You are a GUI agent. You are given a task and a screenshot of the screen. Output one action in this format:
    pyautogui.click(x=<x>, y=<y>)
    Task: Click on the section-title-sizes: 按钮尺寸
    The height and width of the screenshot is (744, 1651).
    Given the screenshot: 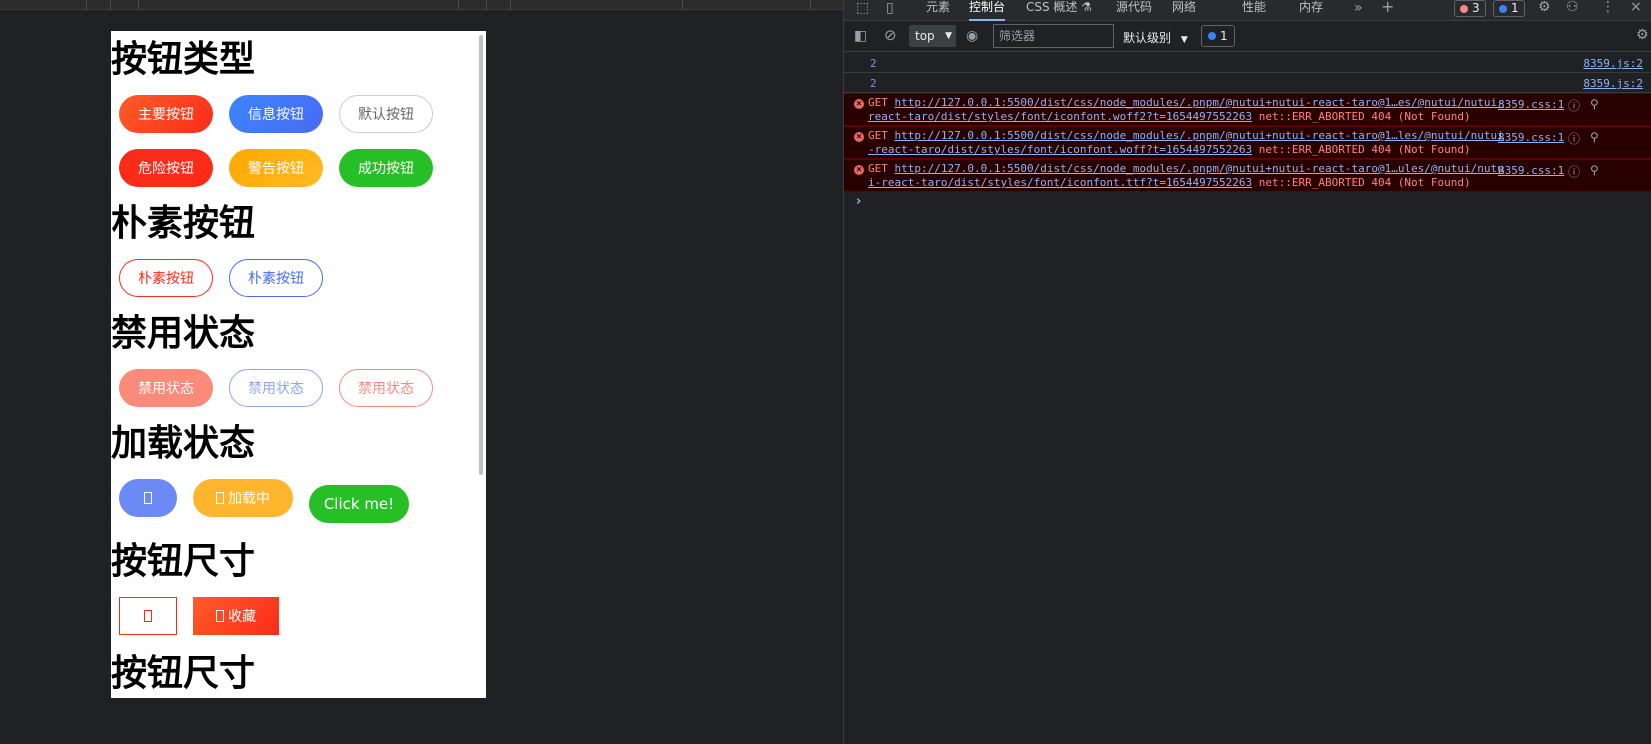 What is the action you would take?
    pyautogui.click(x=183, y=561)
    